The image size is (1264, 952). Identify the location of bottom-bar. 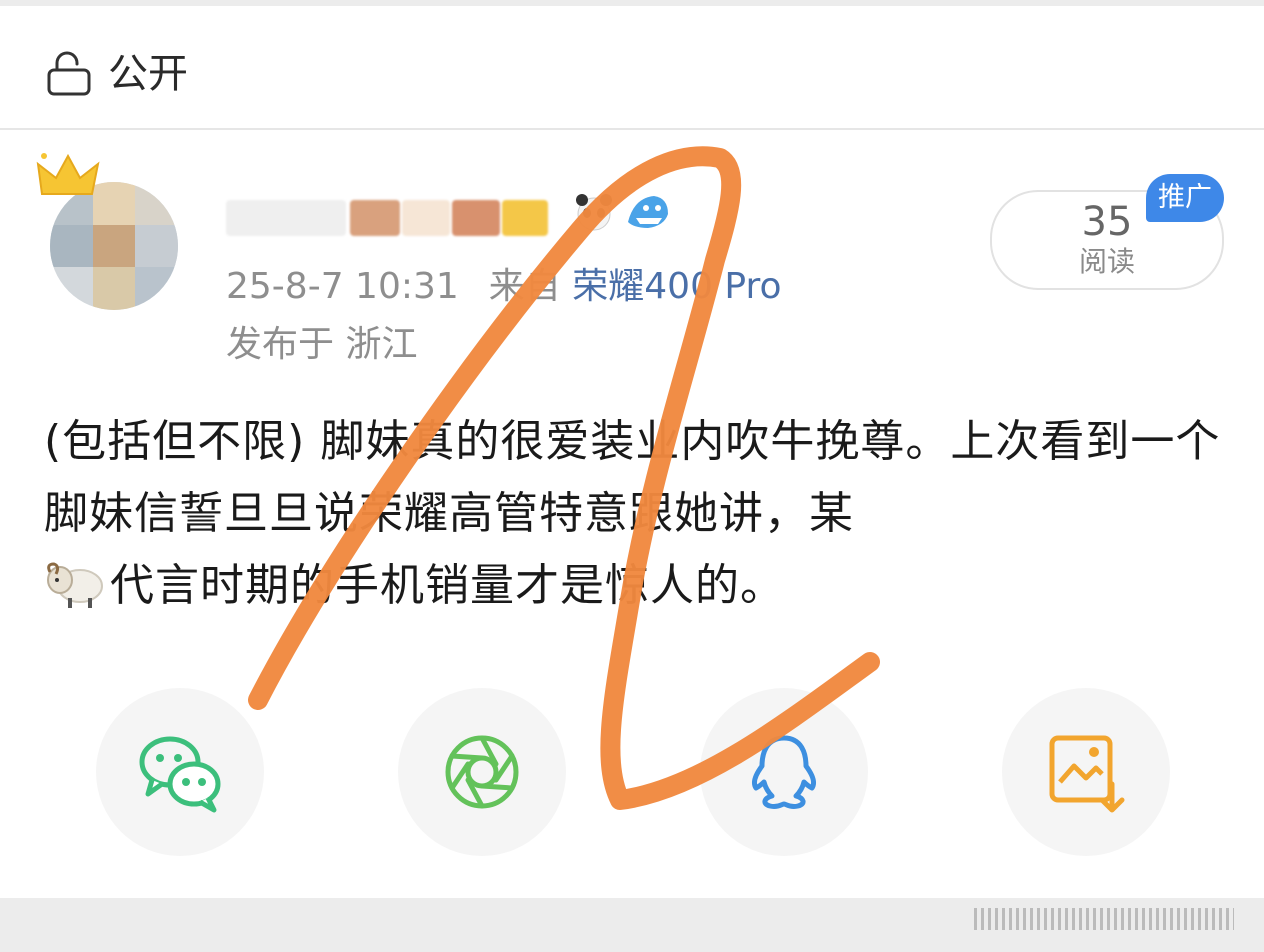
(632, 925).